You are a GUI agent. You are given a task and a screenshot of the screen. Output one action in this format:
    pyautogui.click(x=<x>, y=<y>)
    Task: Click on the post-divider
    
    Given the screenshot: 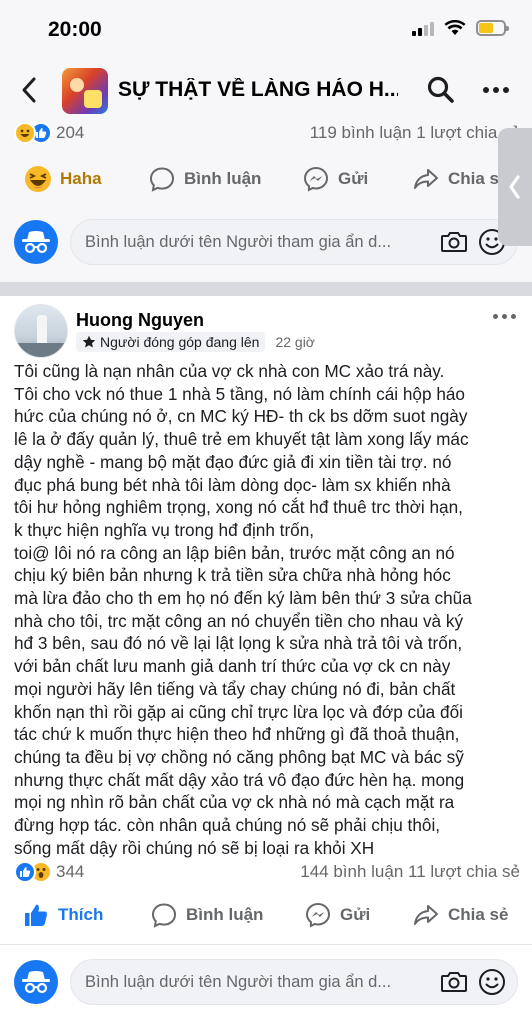 What is the action you would take?
    pyautogui.click(x=266, y=289)
    